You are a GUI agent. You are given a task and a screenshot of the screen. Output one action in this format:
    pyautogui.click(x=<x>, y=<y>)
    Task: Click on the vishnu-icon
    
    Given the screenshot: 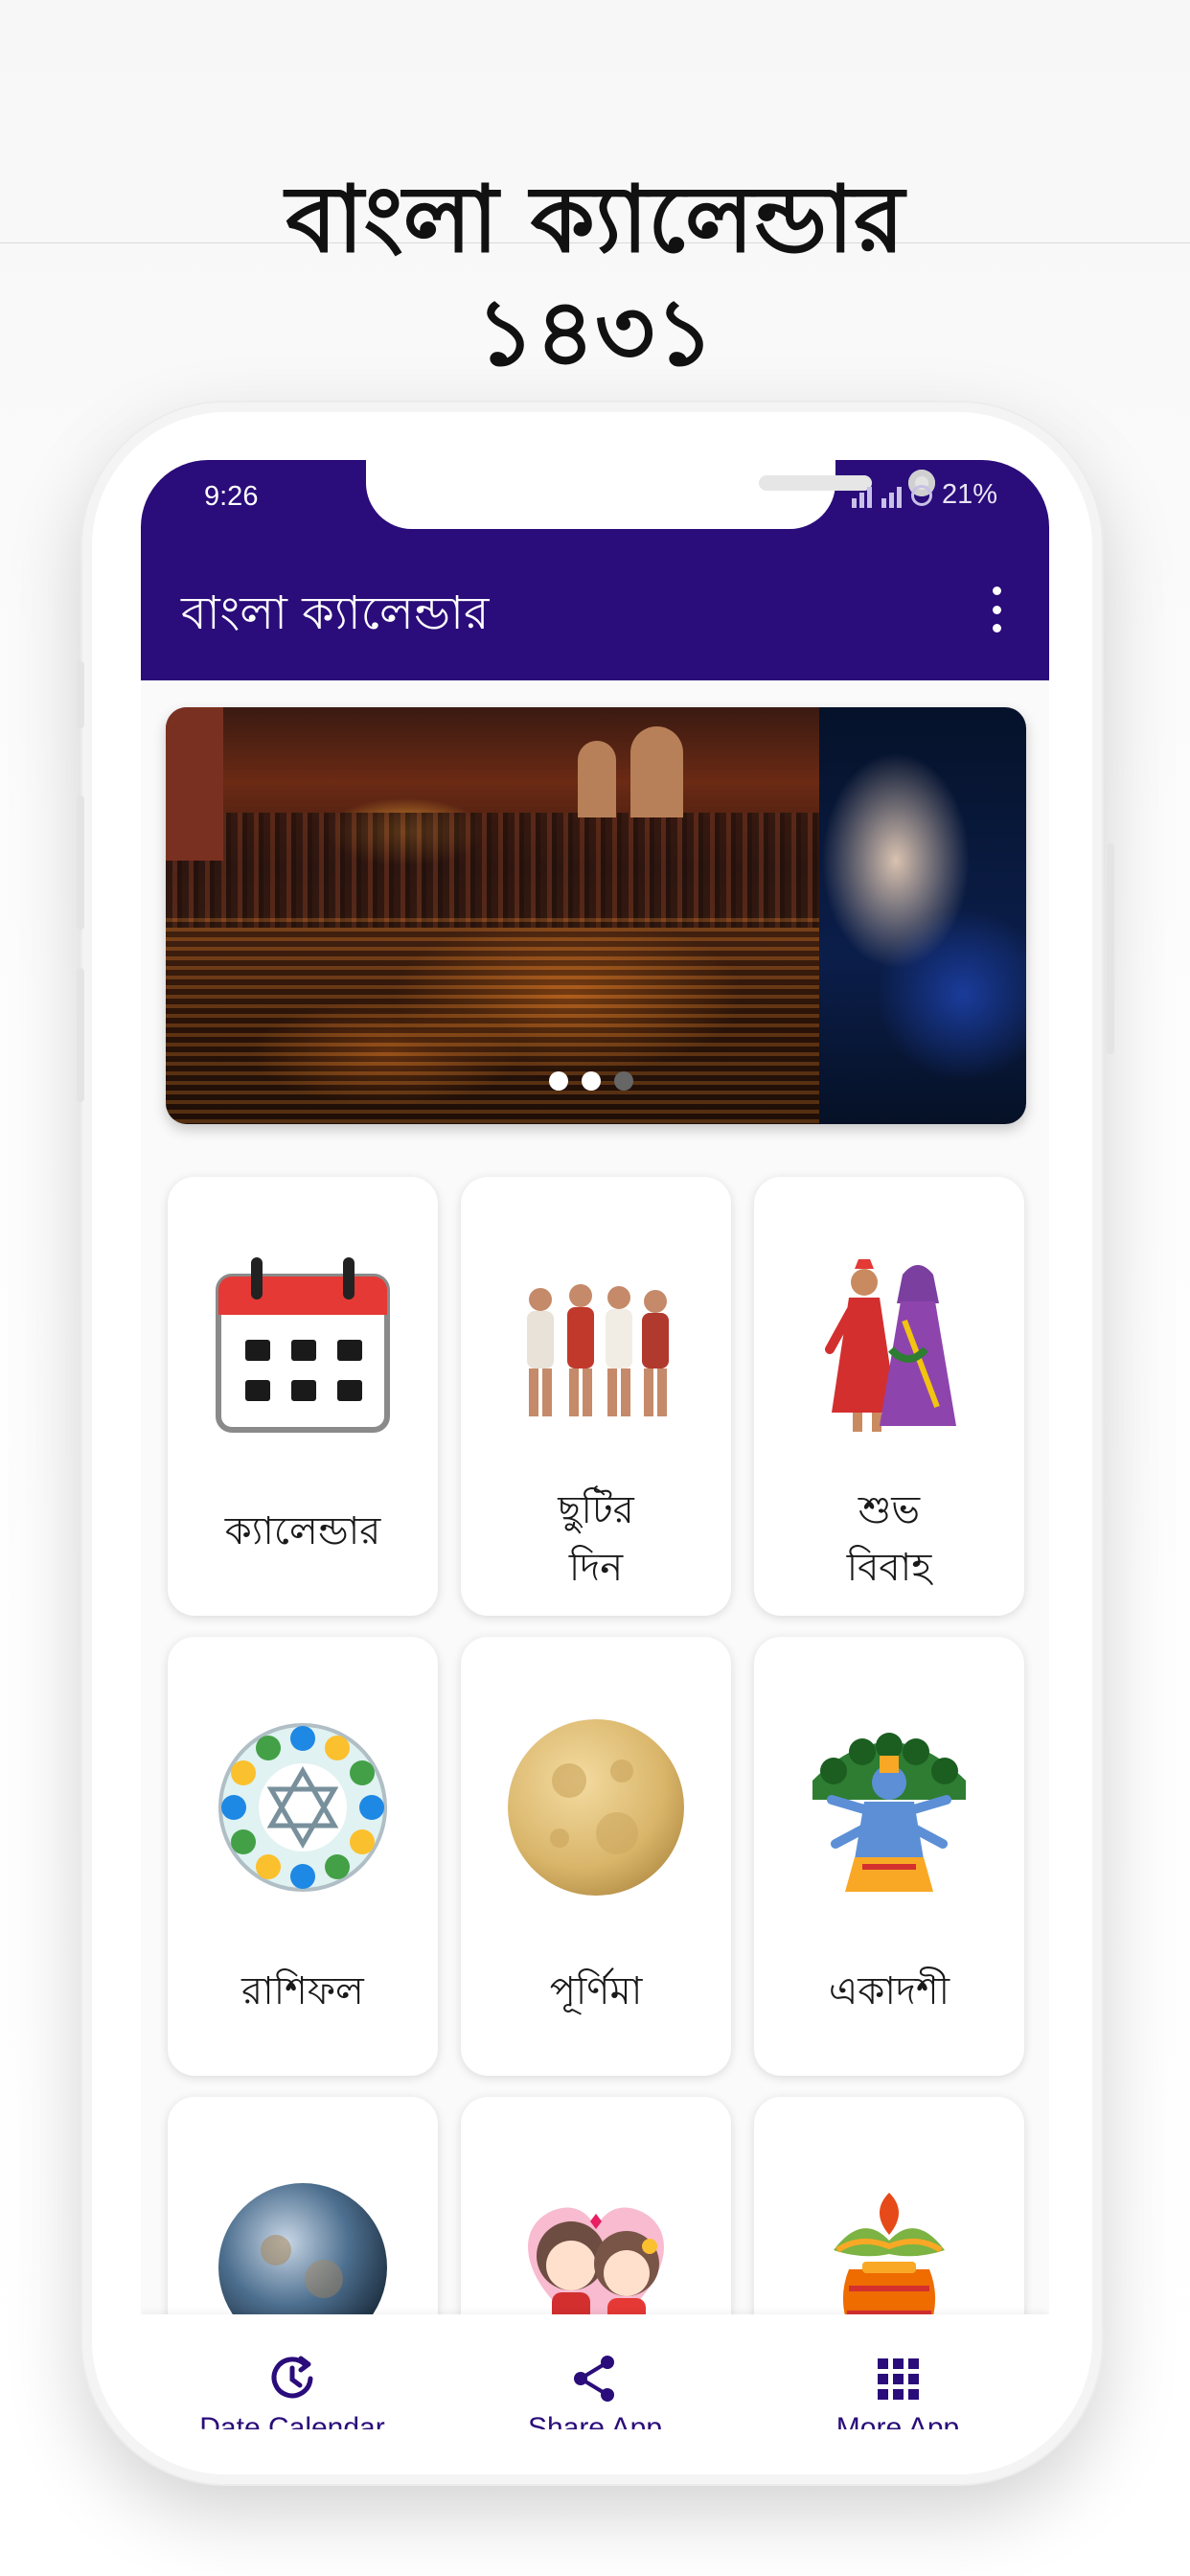 What is the action you would take?
    pyautogui.click(x=889, y=1812)
    